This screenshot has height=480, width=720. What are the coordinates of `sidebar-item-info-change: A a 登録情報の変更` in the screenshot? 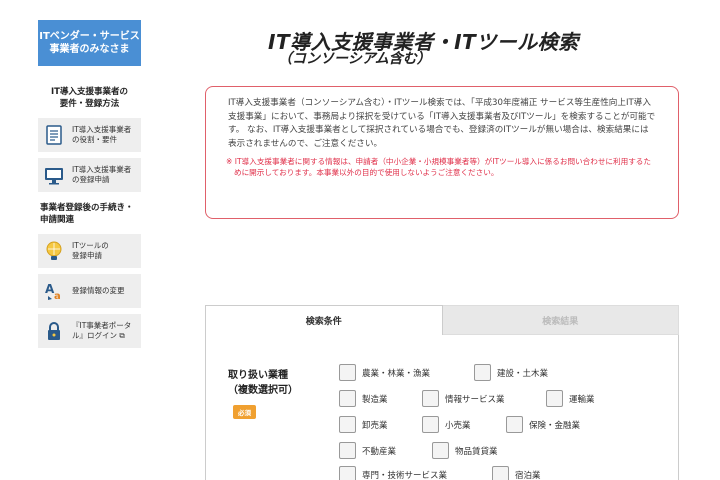 It's located at (89, 291).